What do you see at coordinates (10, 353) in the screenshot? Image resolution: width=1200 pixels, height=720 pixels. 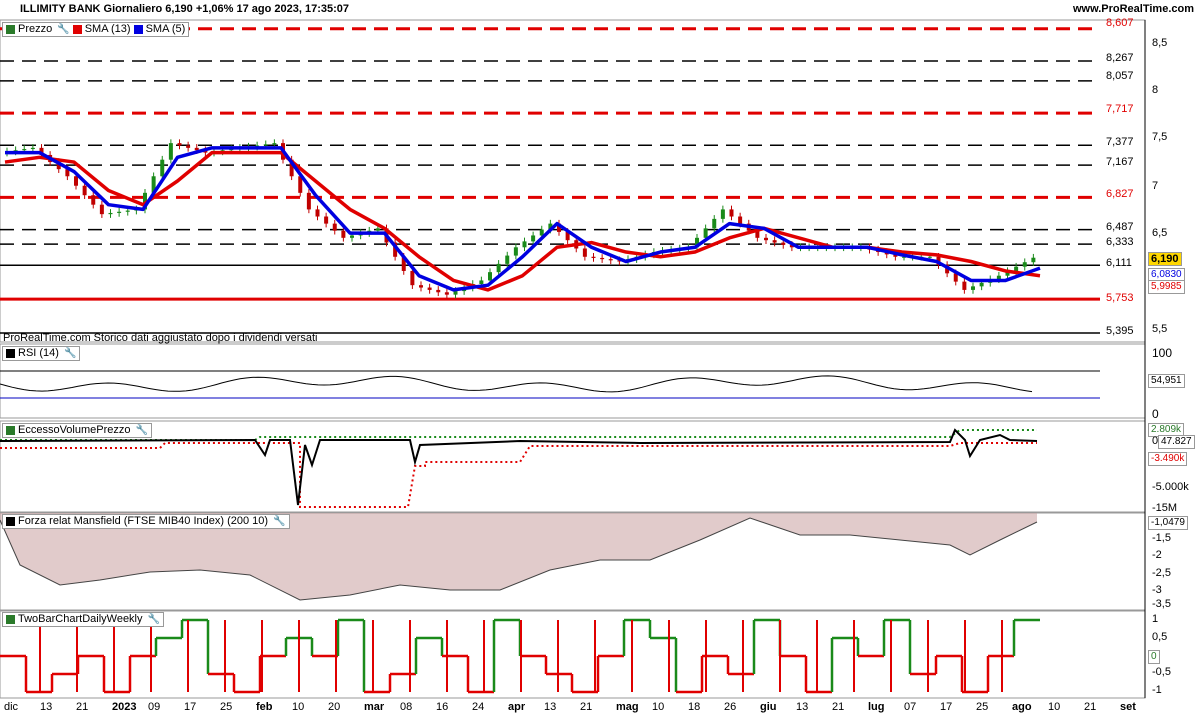 I see `rsi-swatch` at bounding box center [10, 353].